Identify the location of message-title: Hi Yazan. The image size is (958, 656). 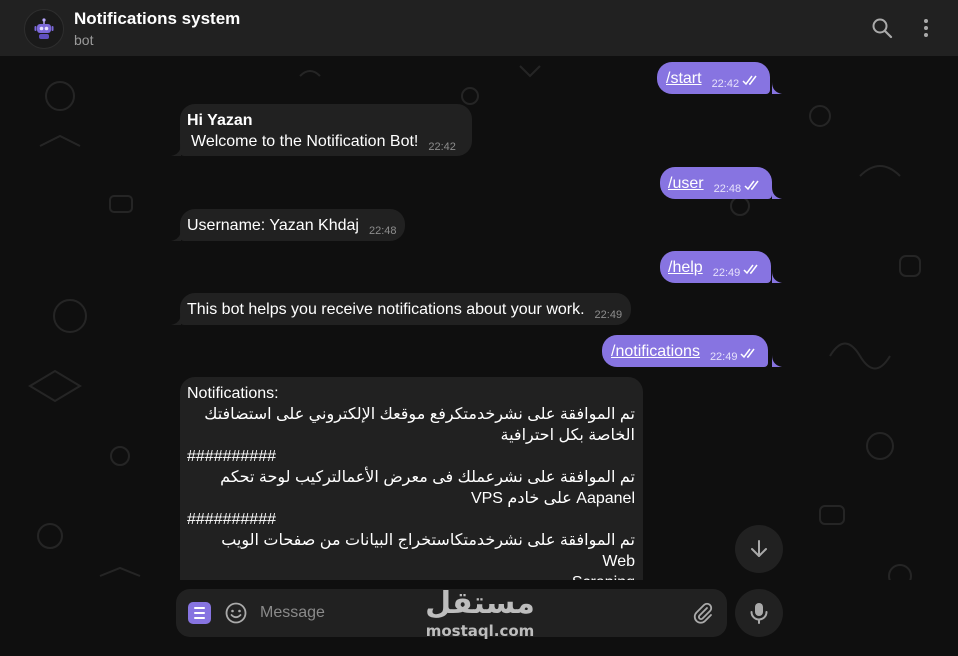
(220, 120).